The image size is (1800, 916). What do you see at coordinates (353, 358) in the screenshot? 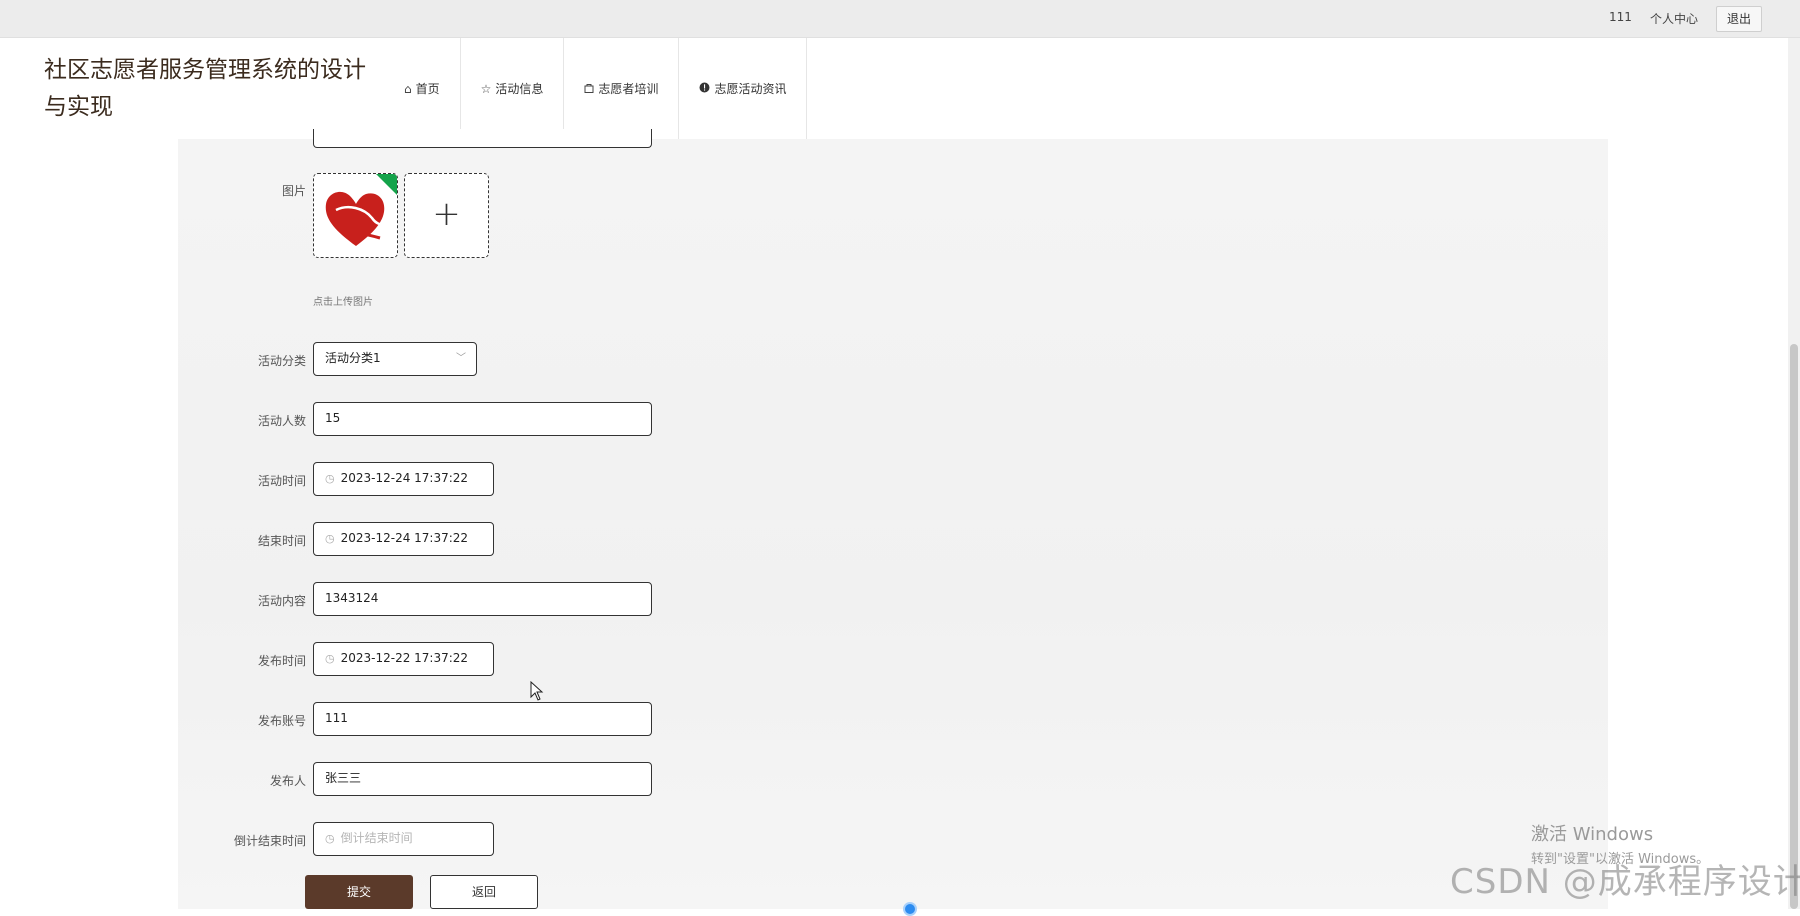
I see `category-value: 活动分类1` at bounding box center [353, 358].